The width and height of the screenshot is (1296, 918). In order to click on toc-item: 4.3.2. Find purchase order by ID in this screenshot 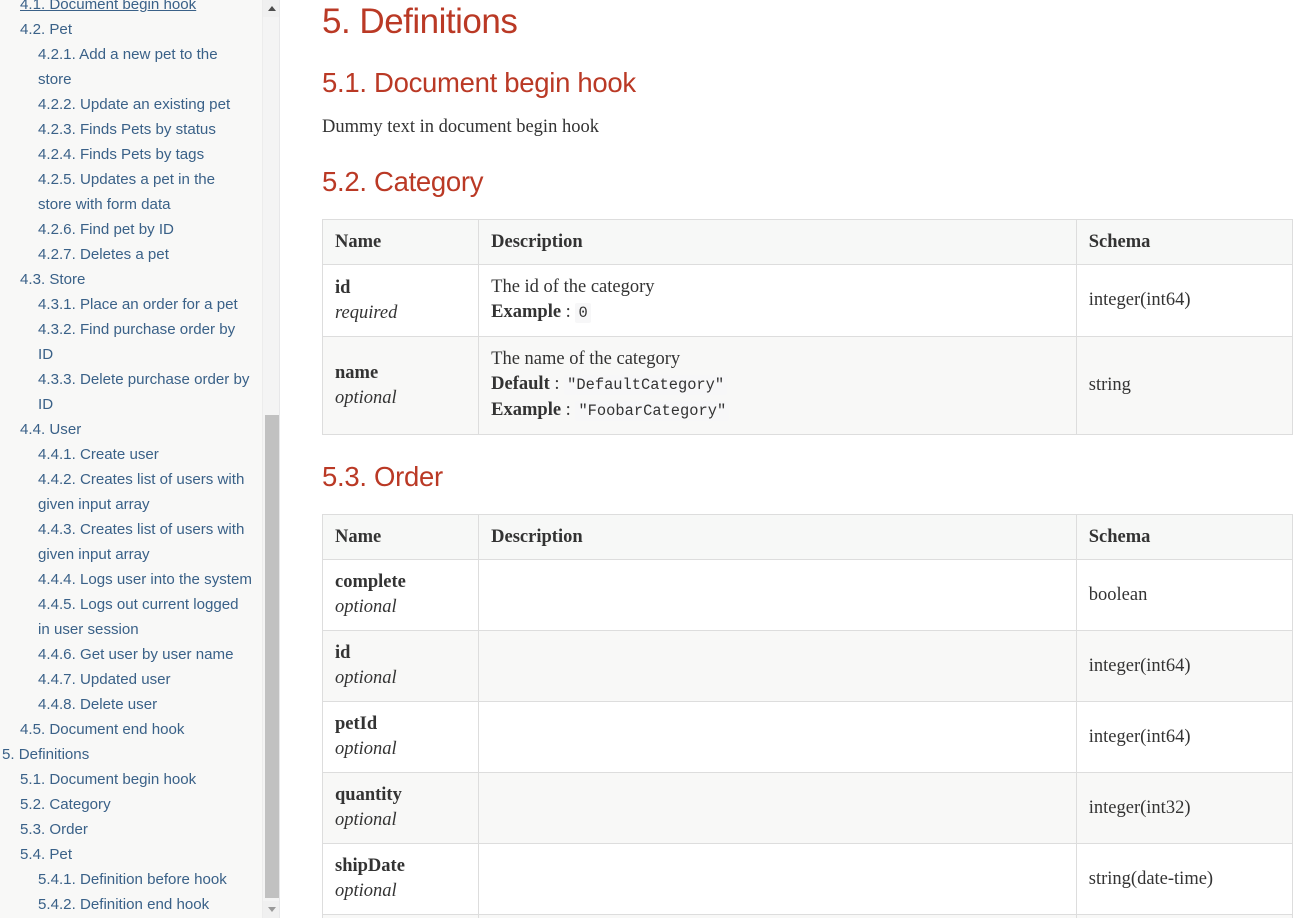, I will do `click(133, 342)`.